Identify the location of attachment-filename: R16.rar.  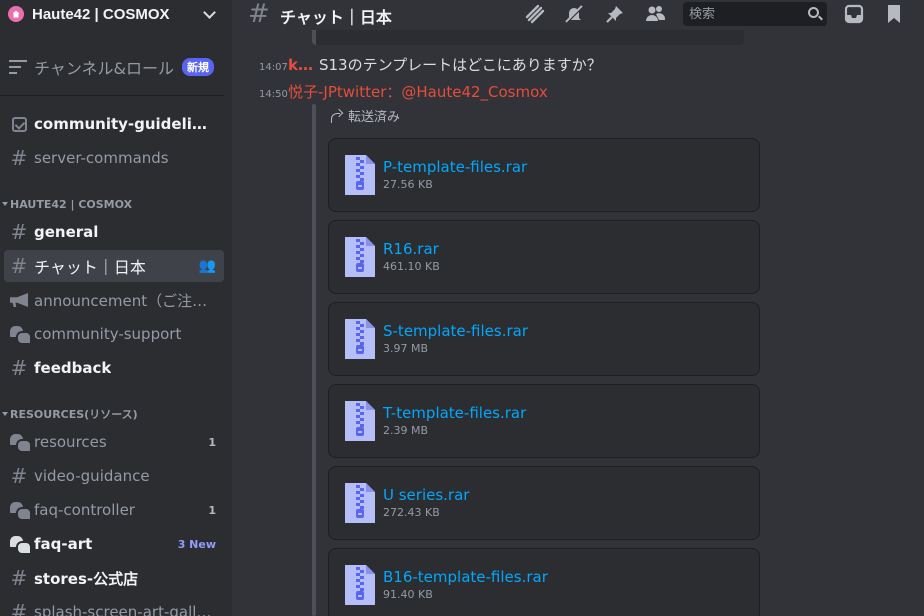
(411, 249).